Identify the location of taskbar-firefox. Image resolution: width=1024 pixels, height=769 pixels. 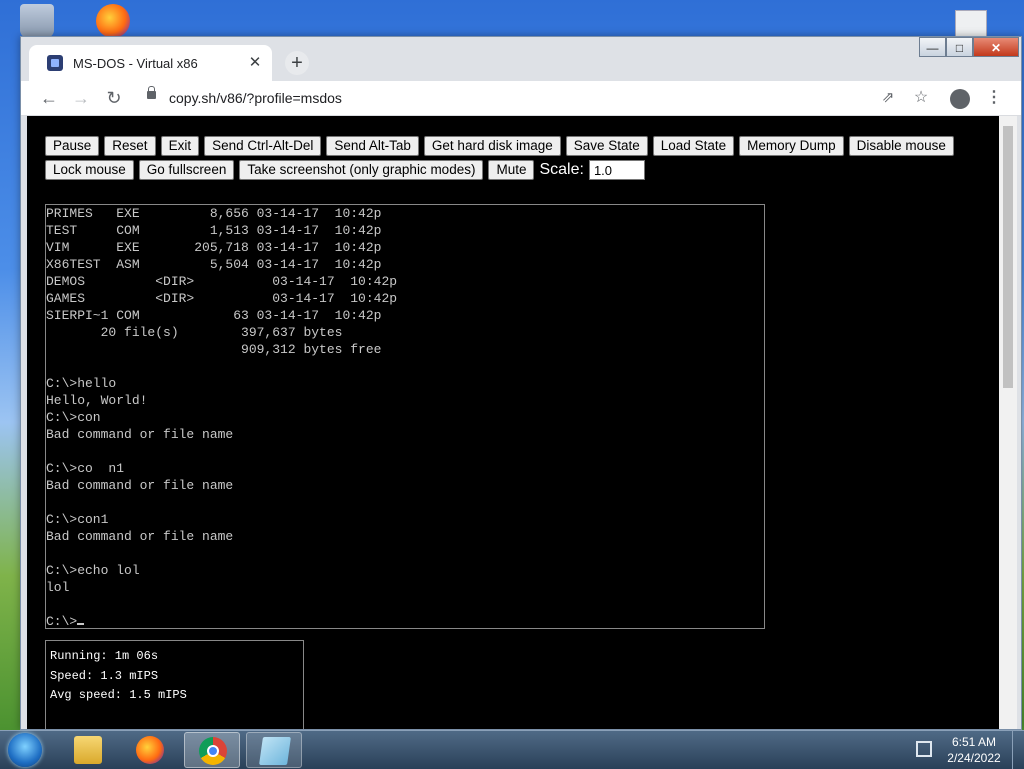
(150, 750).